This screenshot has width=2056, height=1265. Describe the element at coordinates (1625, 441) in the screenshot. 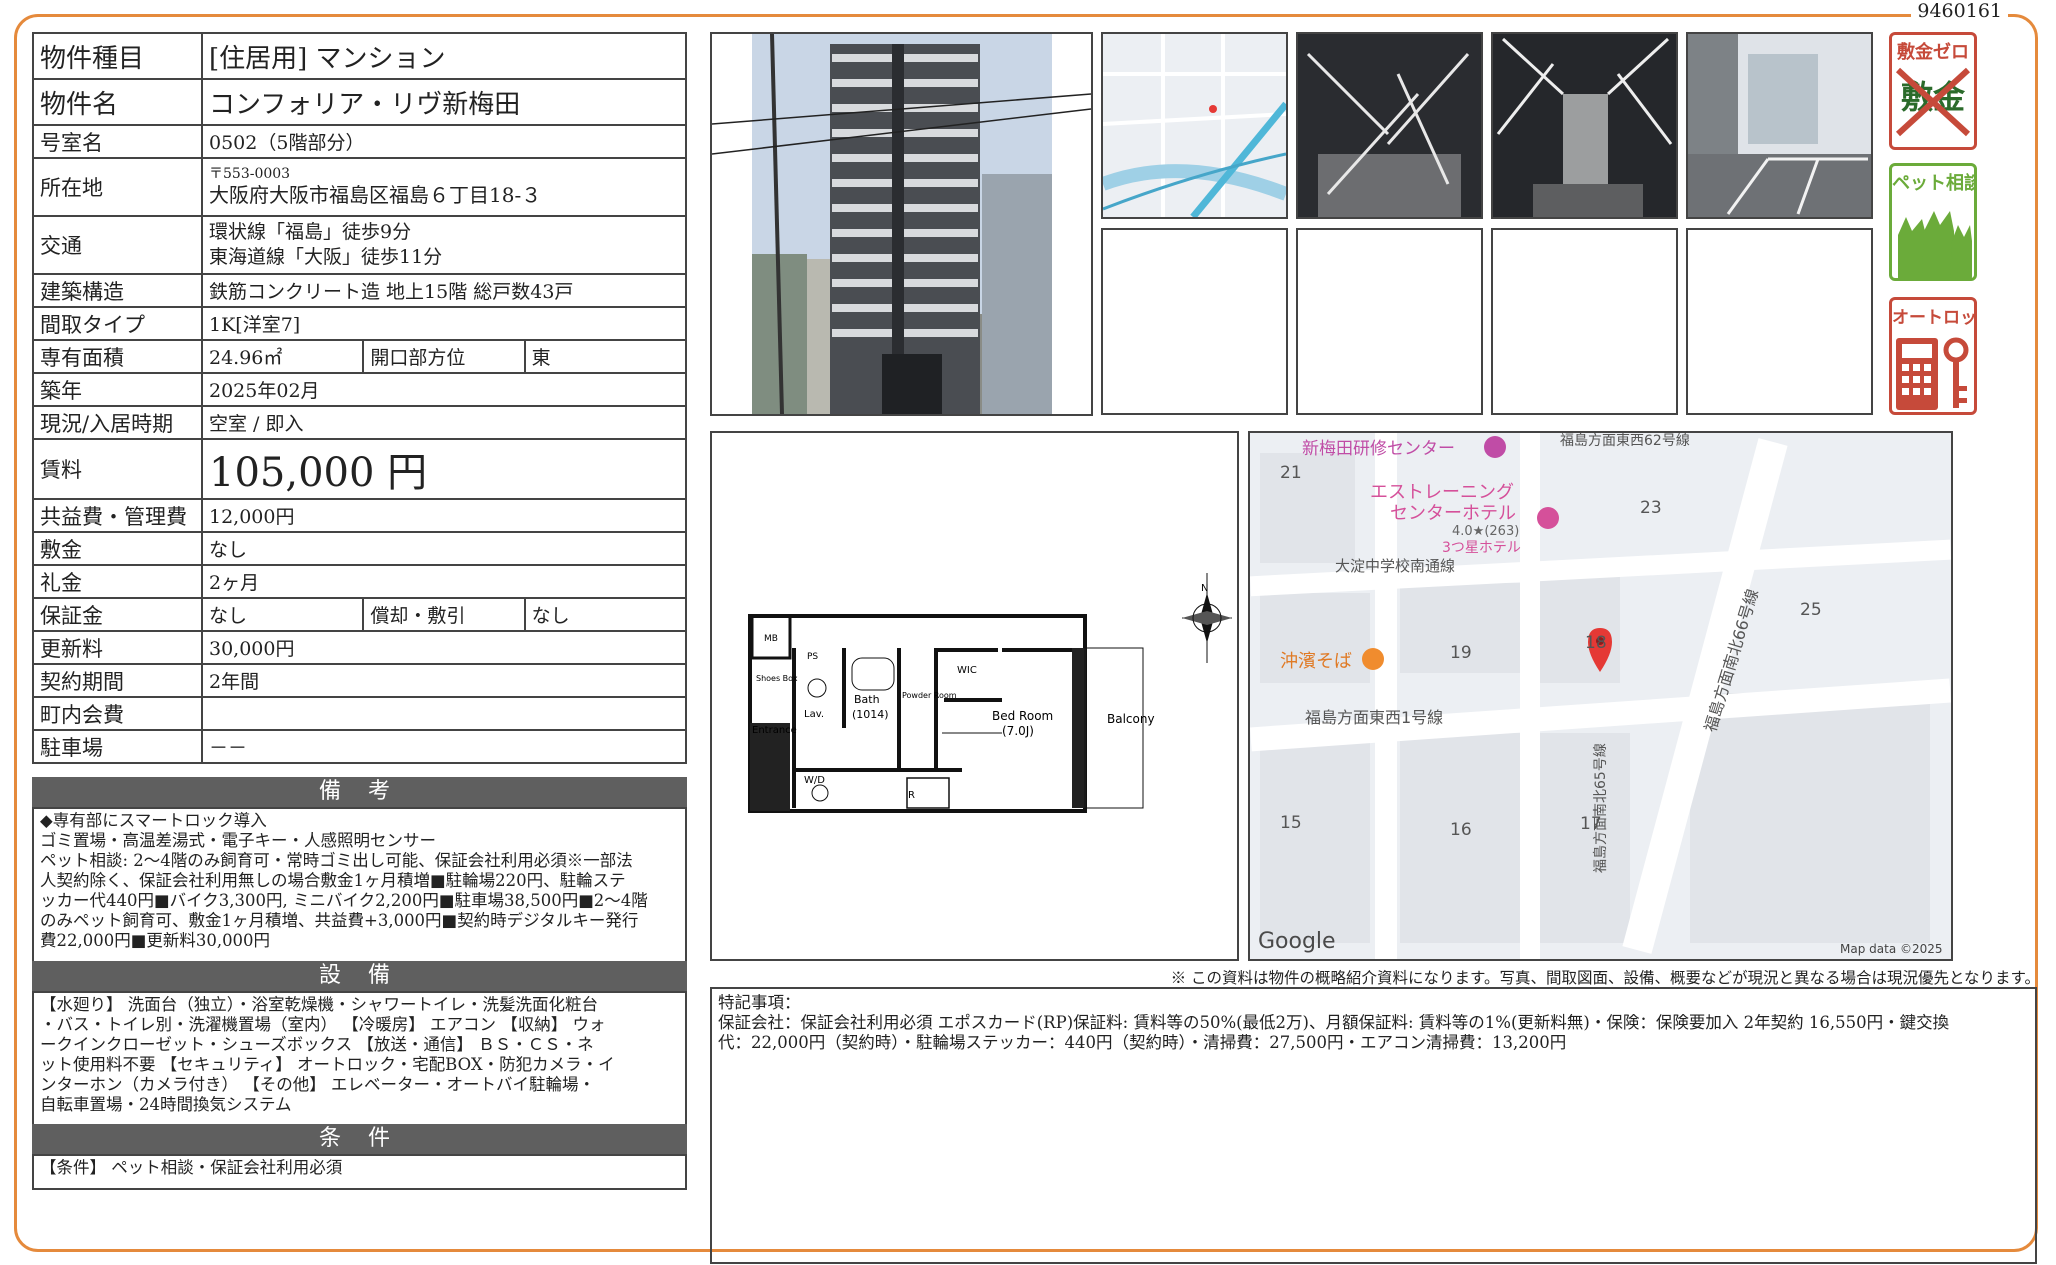

I see `map-road-label: 福島方面東西62号線` at that location.